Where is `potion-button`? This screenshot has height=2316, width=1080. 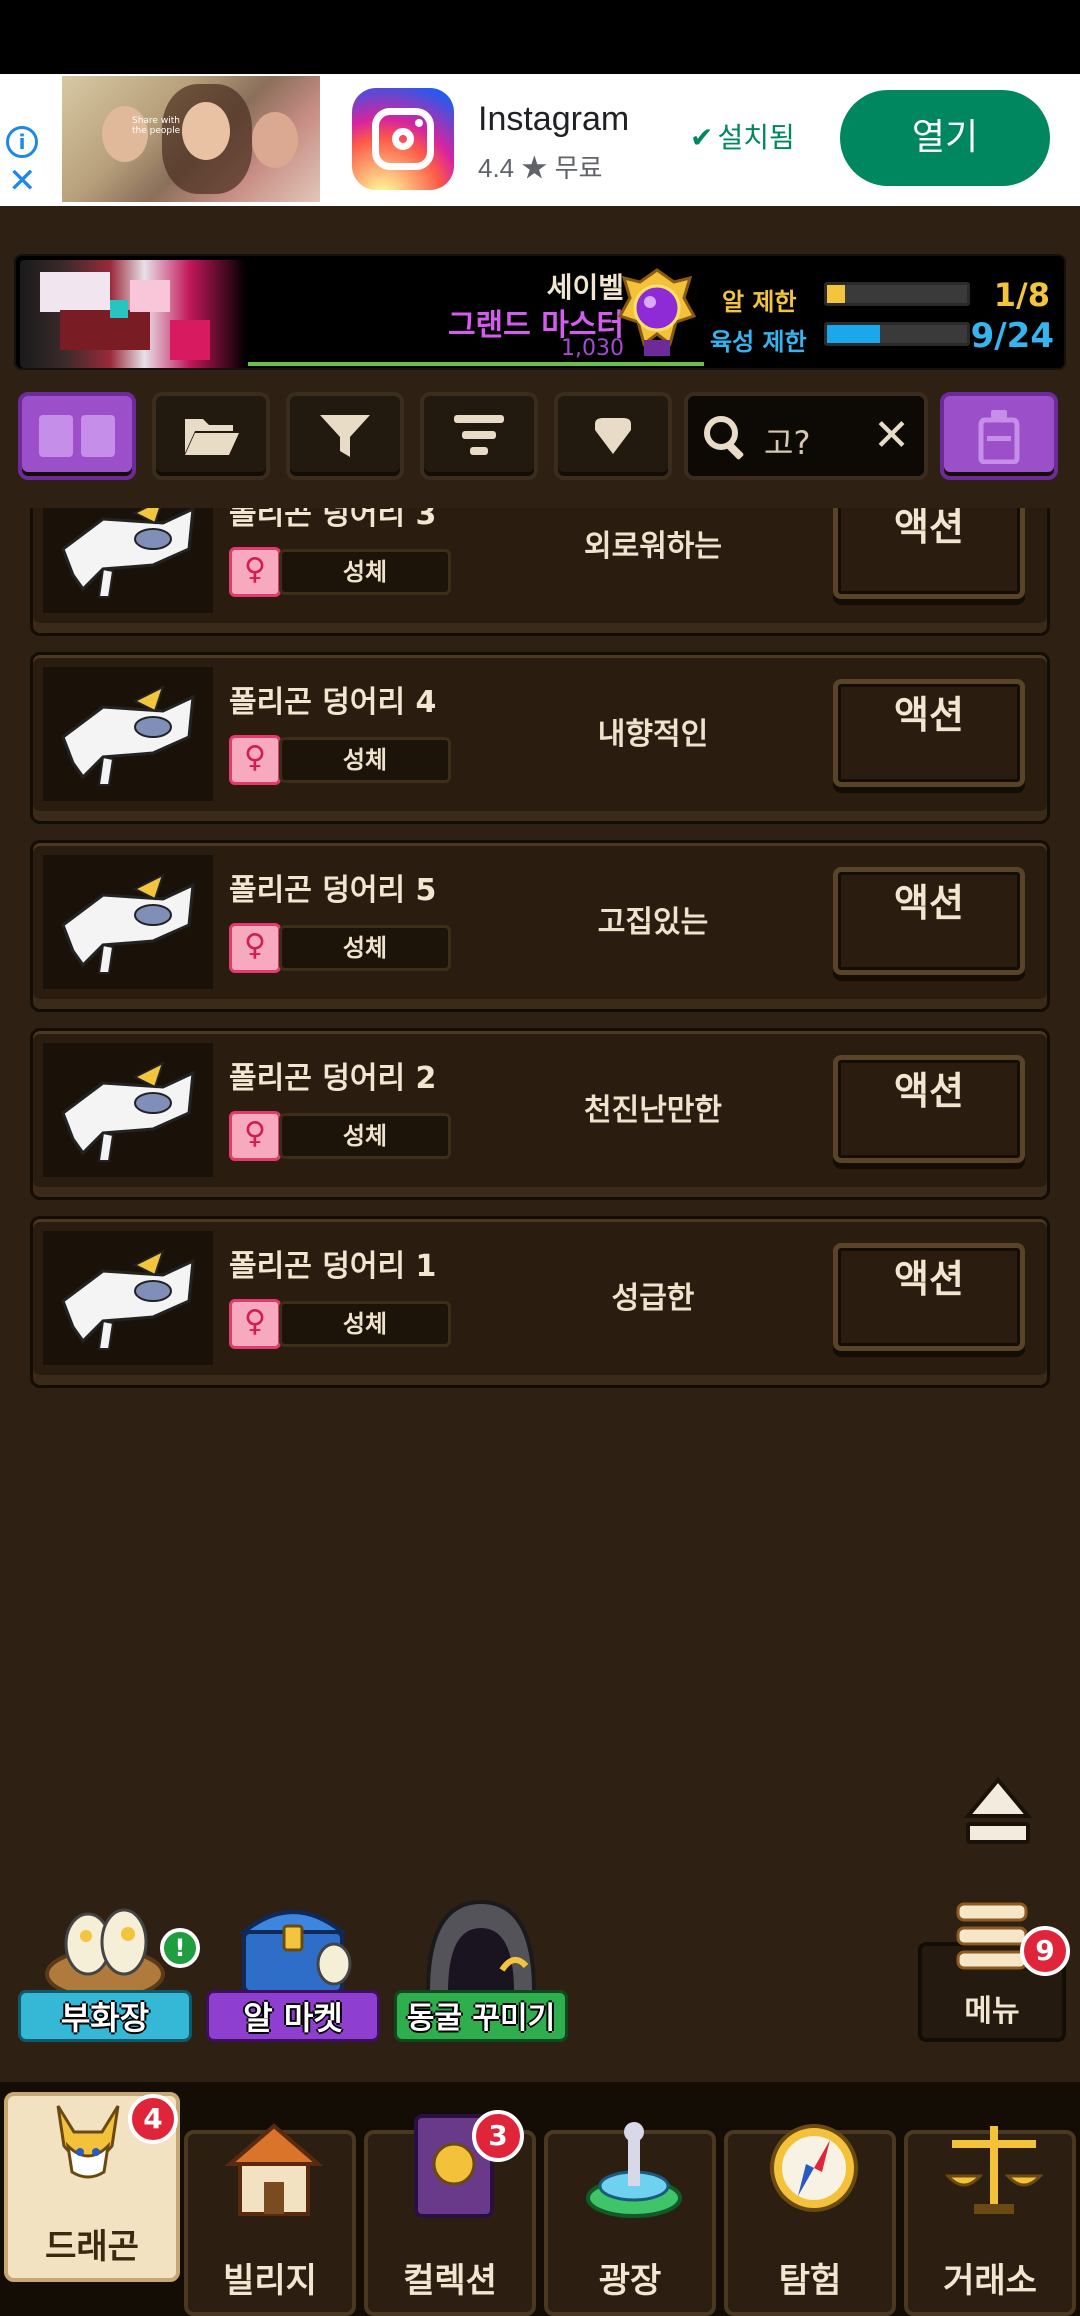
potion-button is located at coordinates (999, 436).